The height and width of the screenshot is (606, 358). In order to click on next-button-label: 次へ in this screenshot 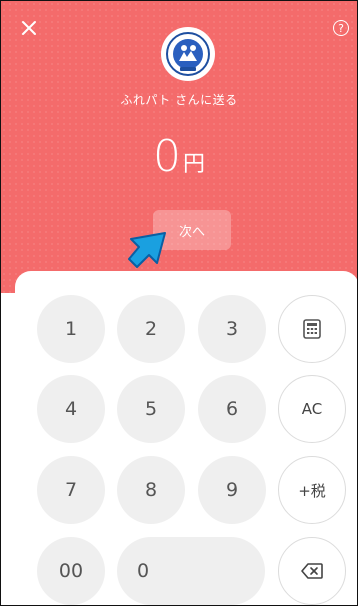, I will do `click(191, 232)`.